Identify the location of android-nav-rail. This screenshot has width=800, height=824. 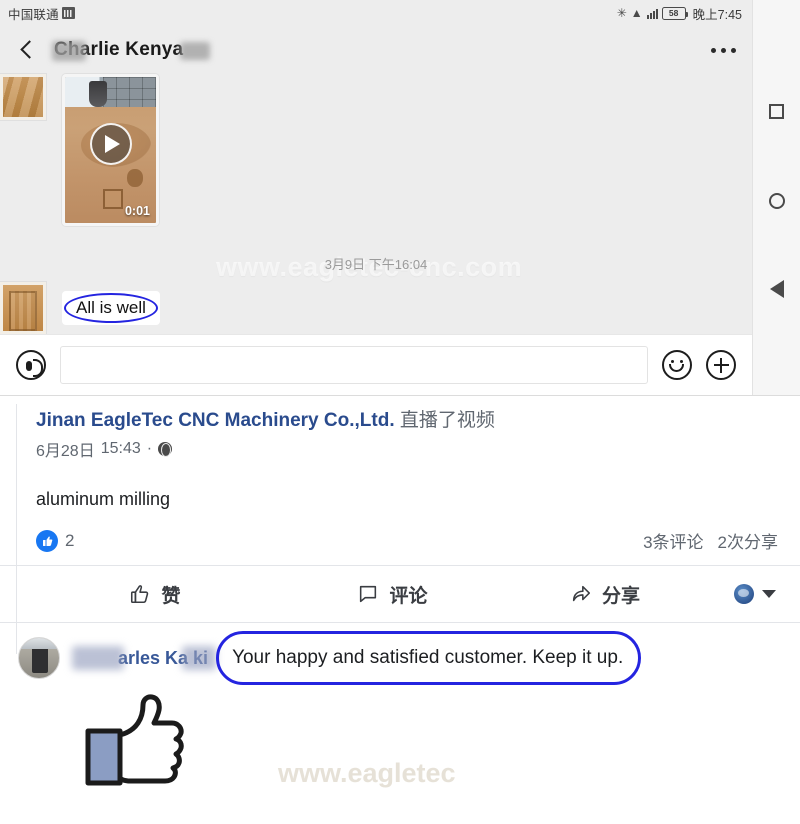
(776, 197).